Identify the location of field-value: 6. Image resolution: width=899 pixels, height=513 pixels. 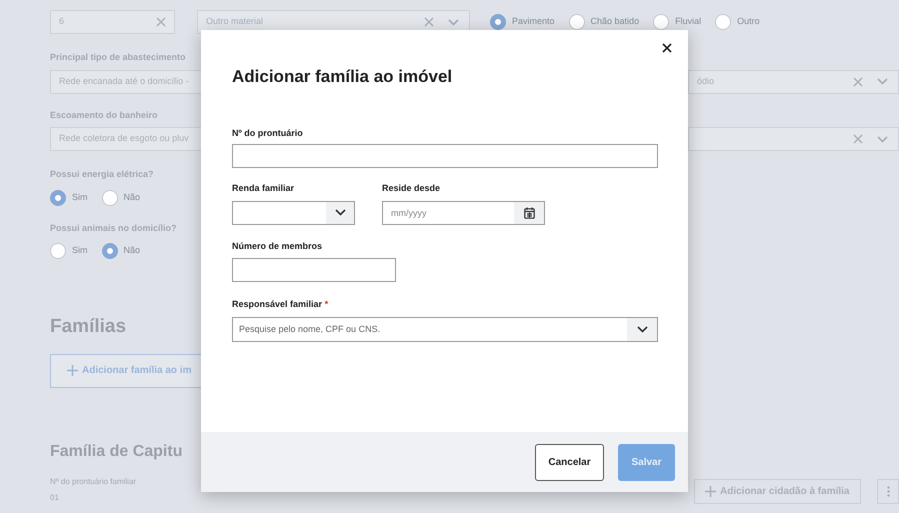
(62, 21).